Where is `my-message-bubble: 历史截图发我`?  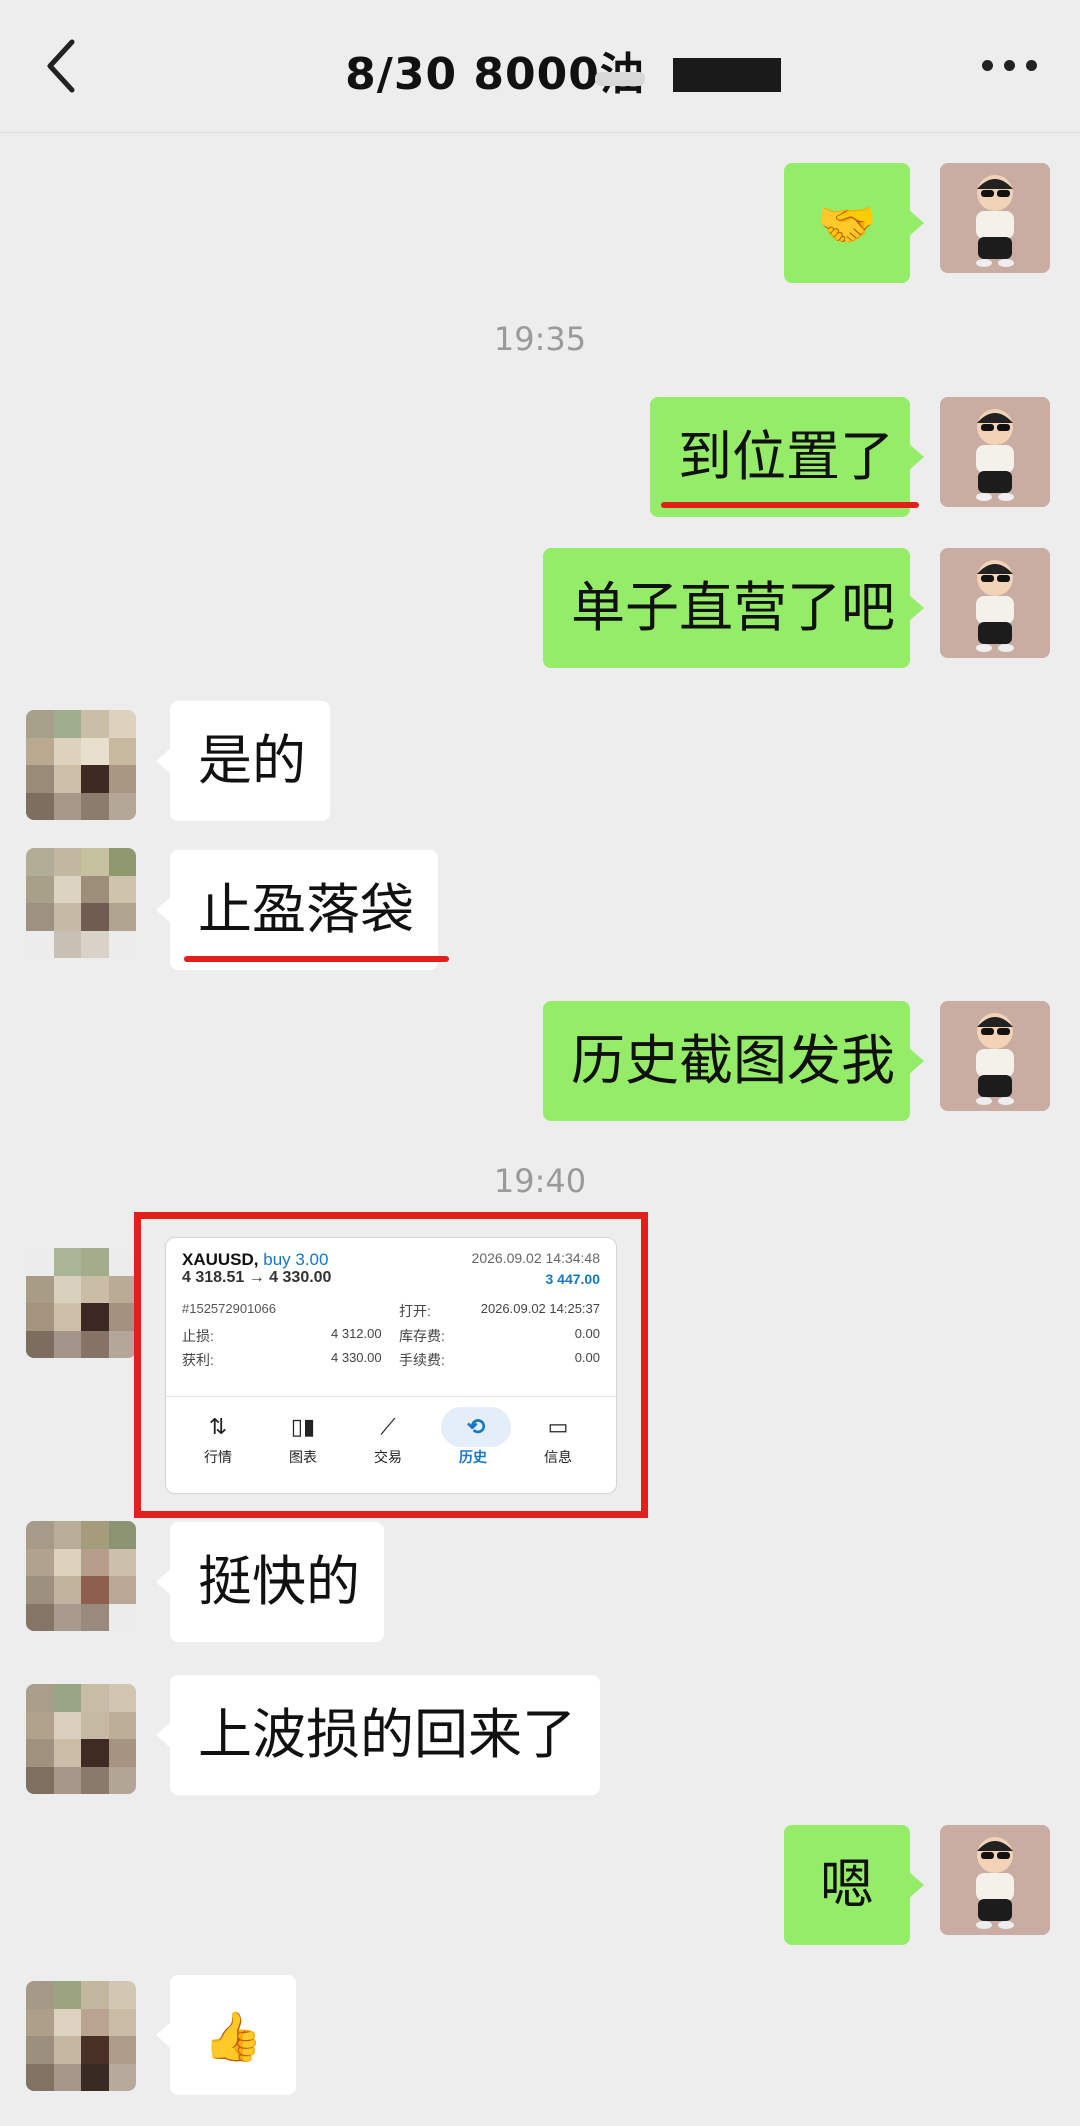
my-message-bubble: 历史截图发我 is located at coordinates (733, 1061).